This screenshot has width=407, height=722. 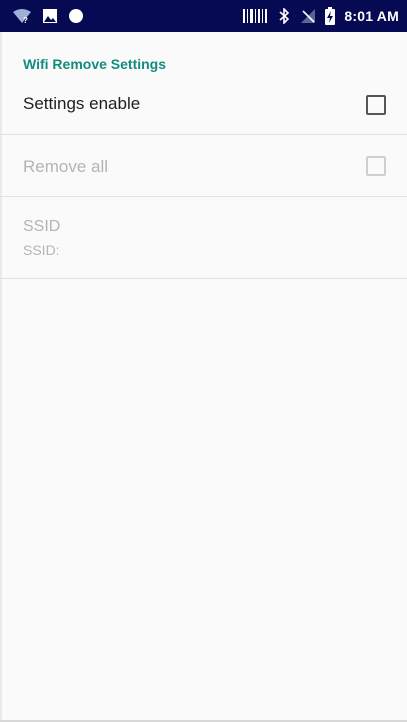 I want to click on pref-remove-all: Remove all, so click(x=203, y=166).